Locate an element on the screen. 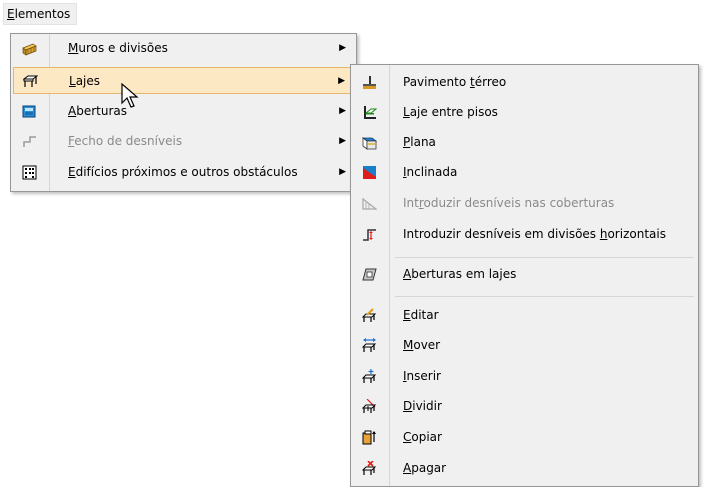 The height and width of the screenshot is (487, 710). submenu-item-mover: Mover is located at coordinates (524, 345).